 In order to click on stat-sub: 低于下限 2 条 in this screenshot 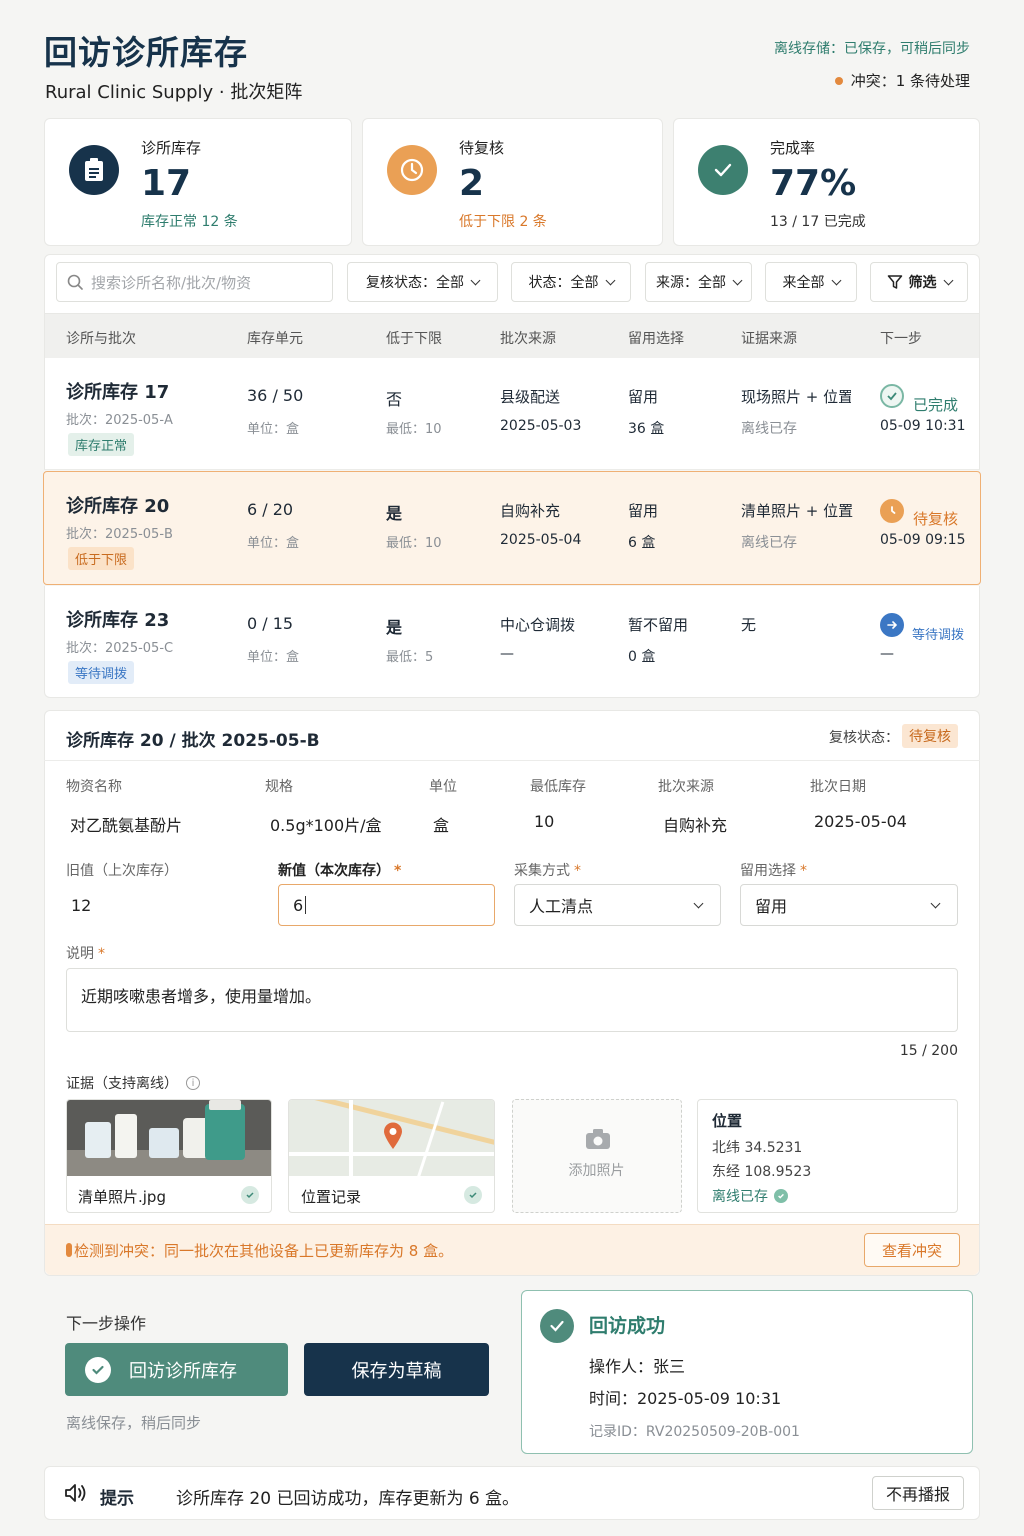, I will do `click(503, 222)`.